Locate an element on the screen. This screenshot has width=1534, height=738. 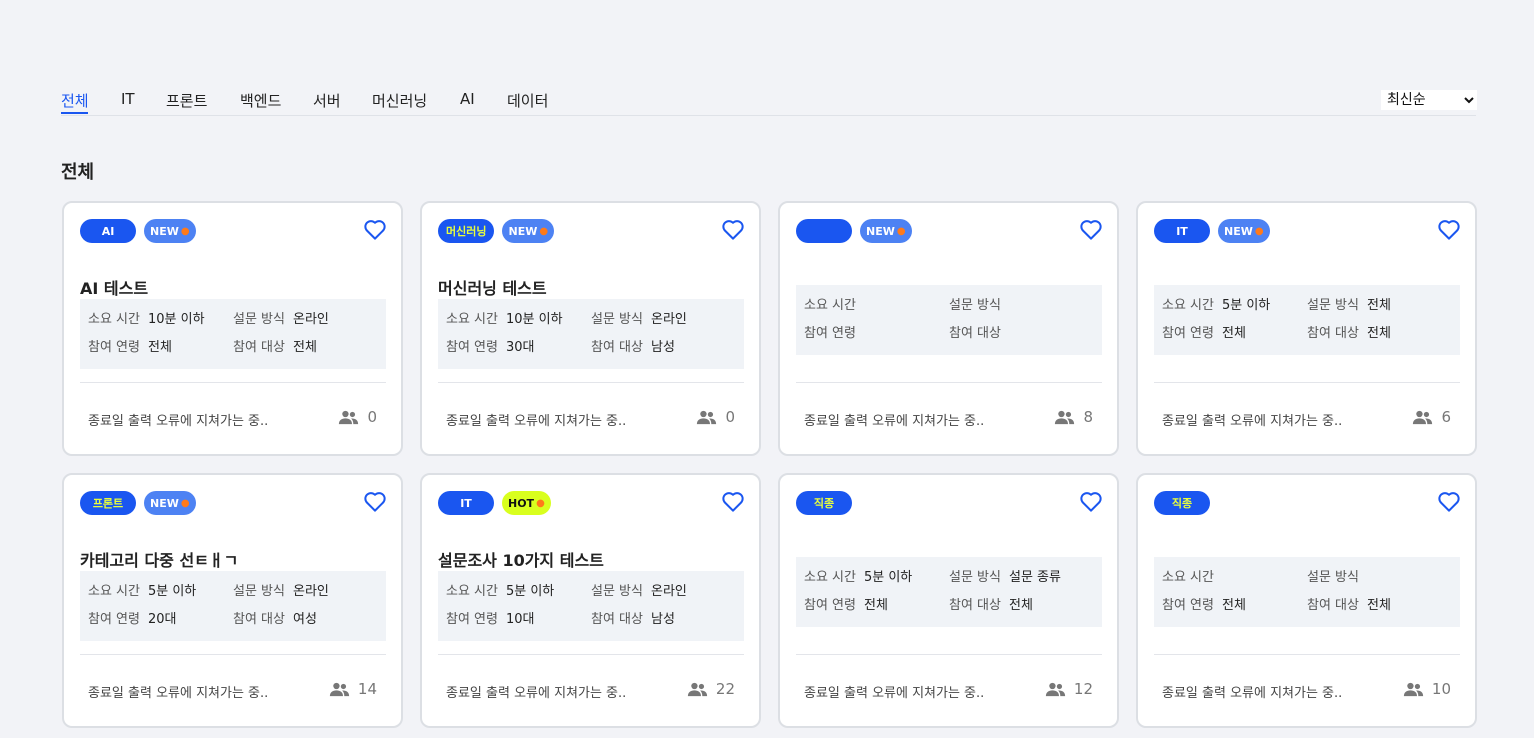
tab-all: 전체 is located at coordinates (75, 100).